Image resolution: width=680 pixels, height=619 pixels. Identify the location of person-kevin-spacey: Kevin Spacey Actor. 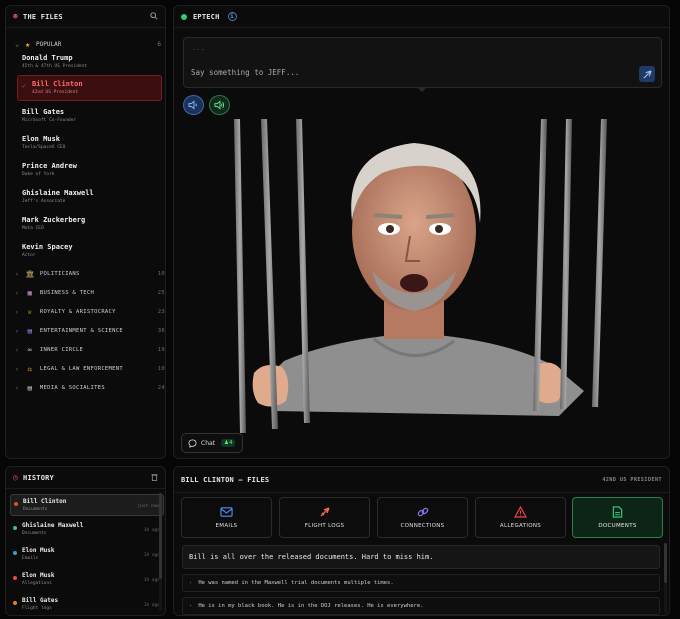
(89, 252).